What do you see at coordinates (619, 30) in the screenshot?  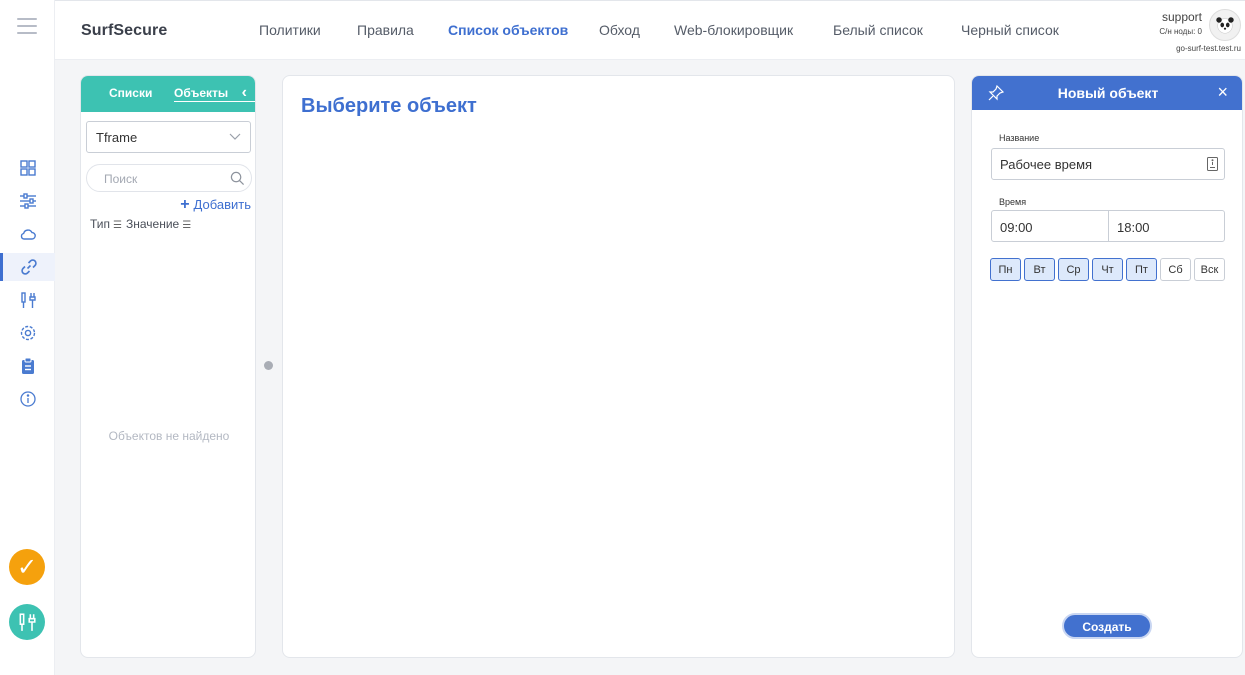 I see `nav-bypass: Обход` at bounding box center [619, 30].